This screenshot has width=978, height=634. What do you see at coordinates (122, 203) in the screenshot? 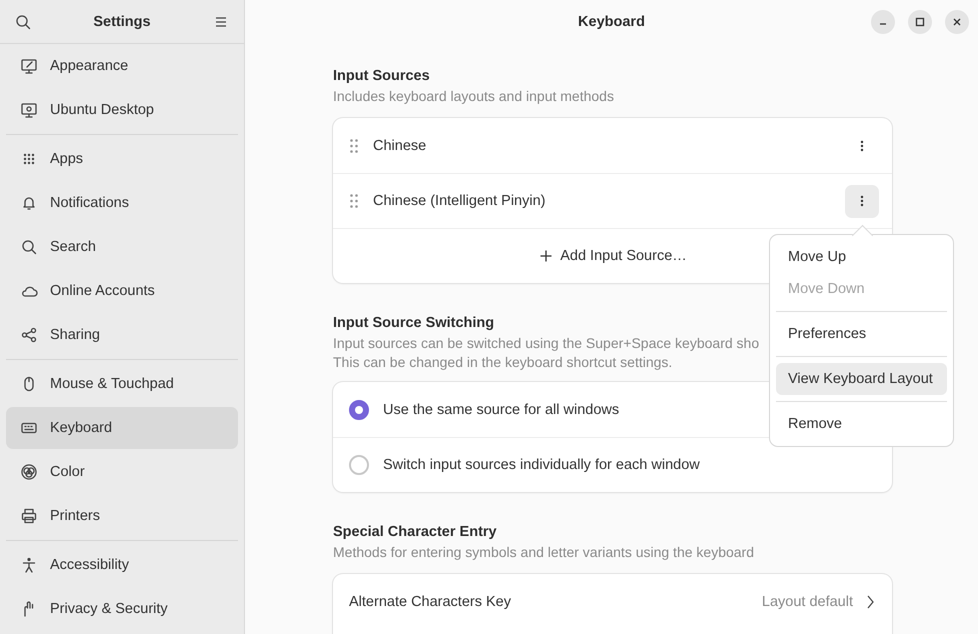
I see `sidebar-item: Notifications` at bounding box center [122, 203].